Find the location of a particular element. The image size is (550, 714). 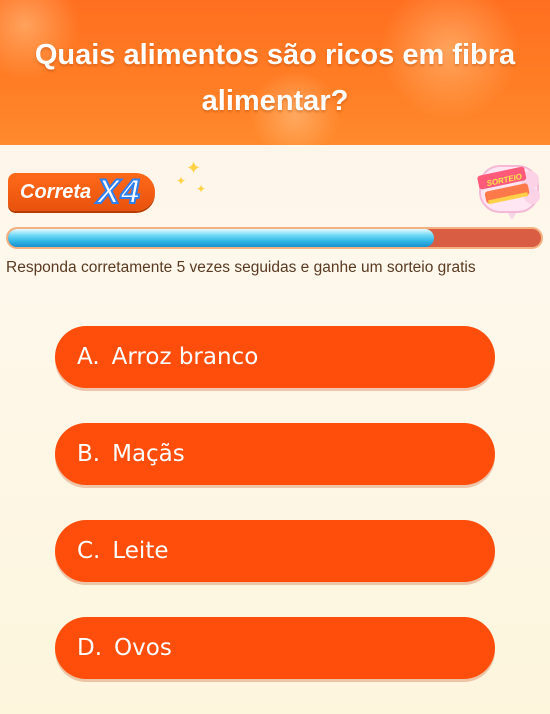

option-a-button: A. Arroz branco is located at coordinates (275, 357).